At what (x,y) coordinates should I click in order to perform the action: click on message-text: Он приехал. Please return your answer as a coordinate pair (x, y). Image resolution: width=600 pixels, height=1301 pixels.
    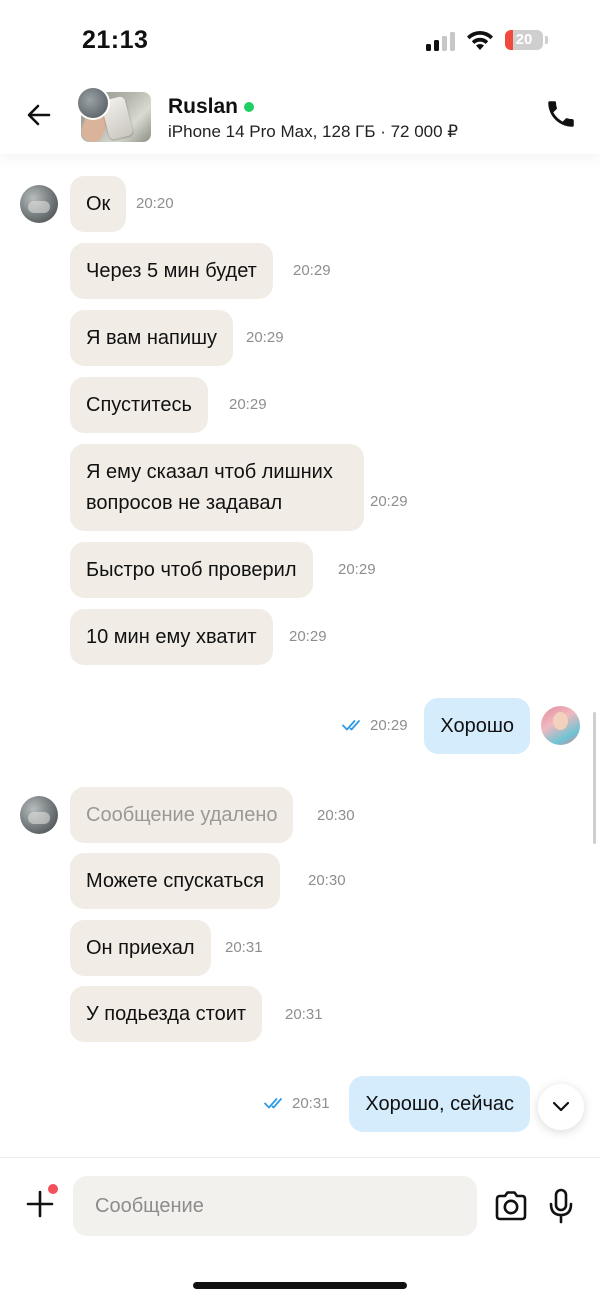
    Looking at the image, I should click on (140, 948).